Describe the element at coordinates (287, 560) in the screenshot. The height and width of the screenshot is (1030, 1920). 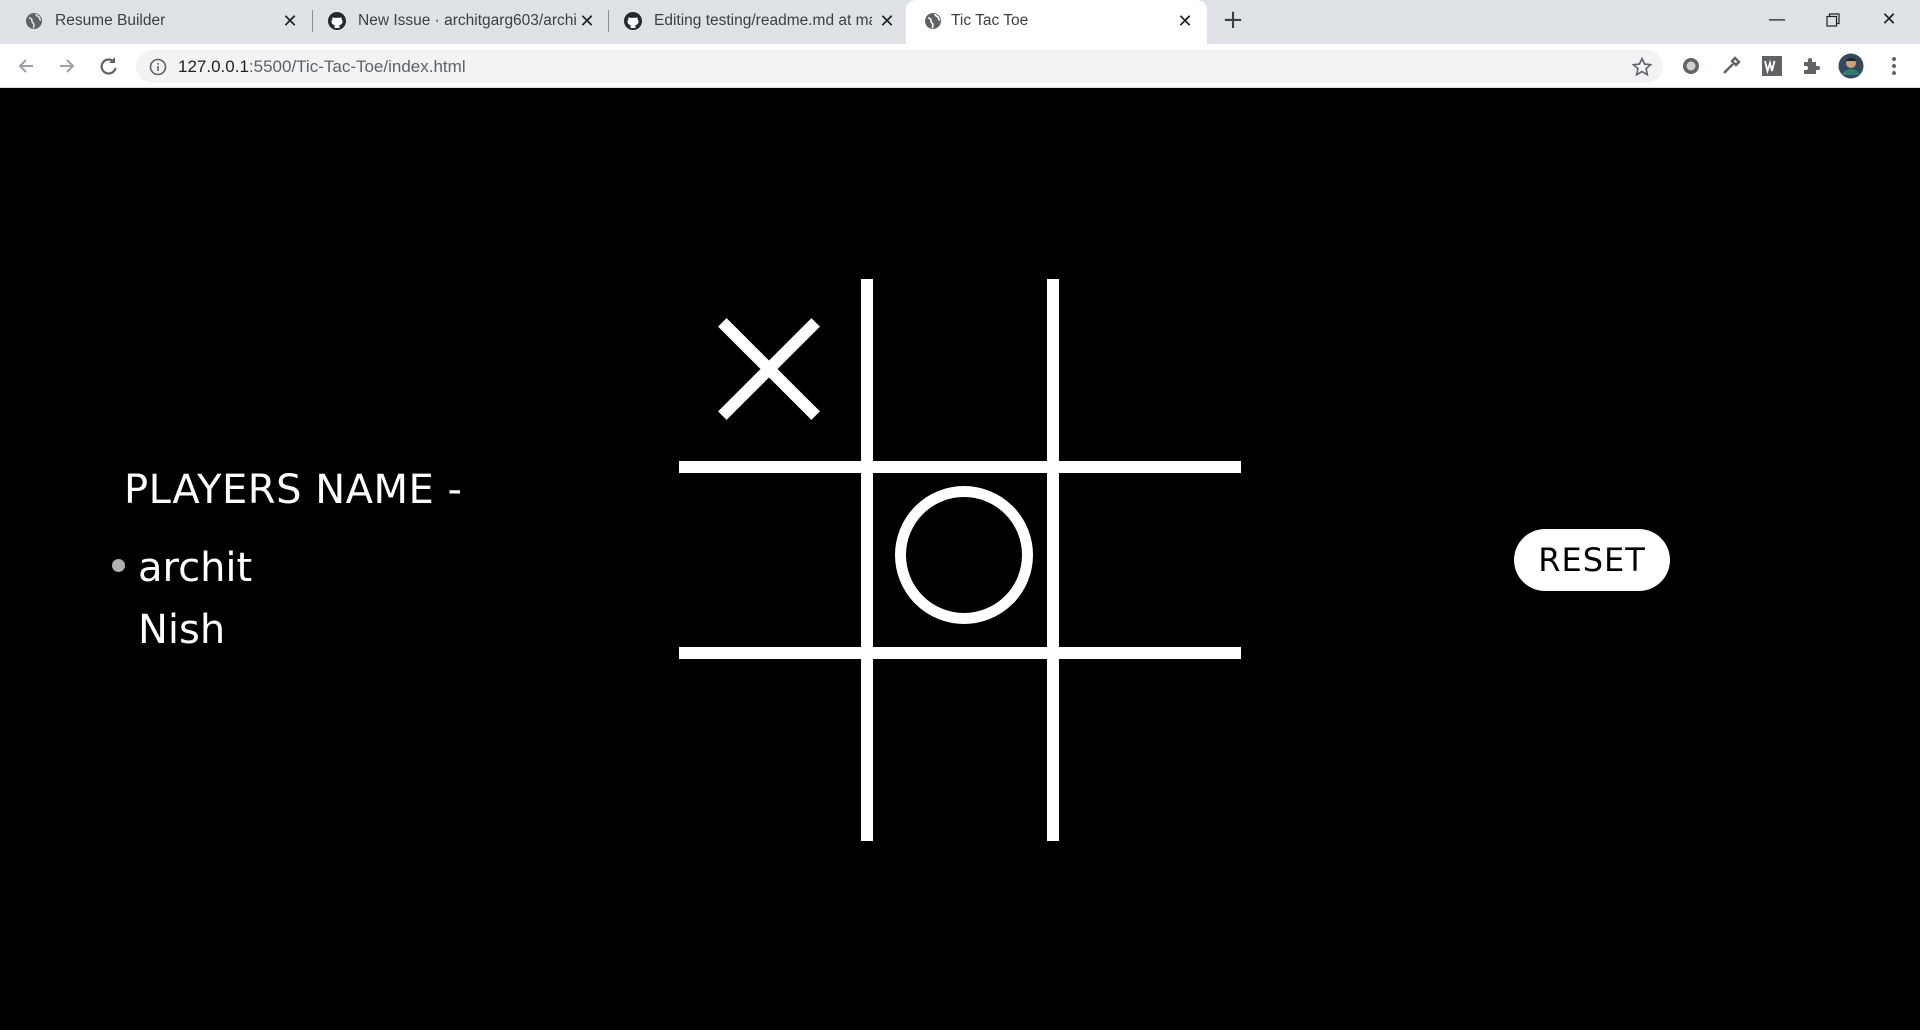
I see `players-panel: PLAYERS NAME - archit Nish` at that location.